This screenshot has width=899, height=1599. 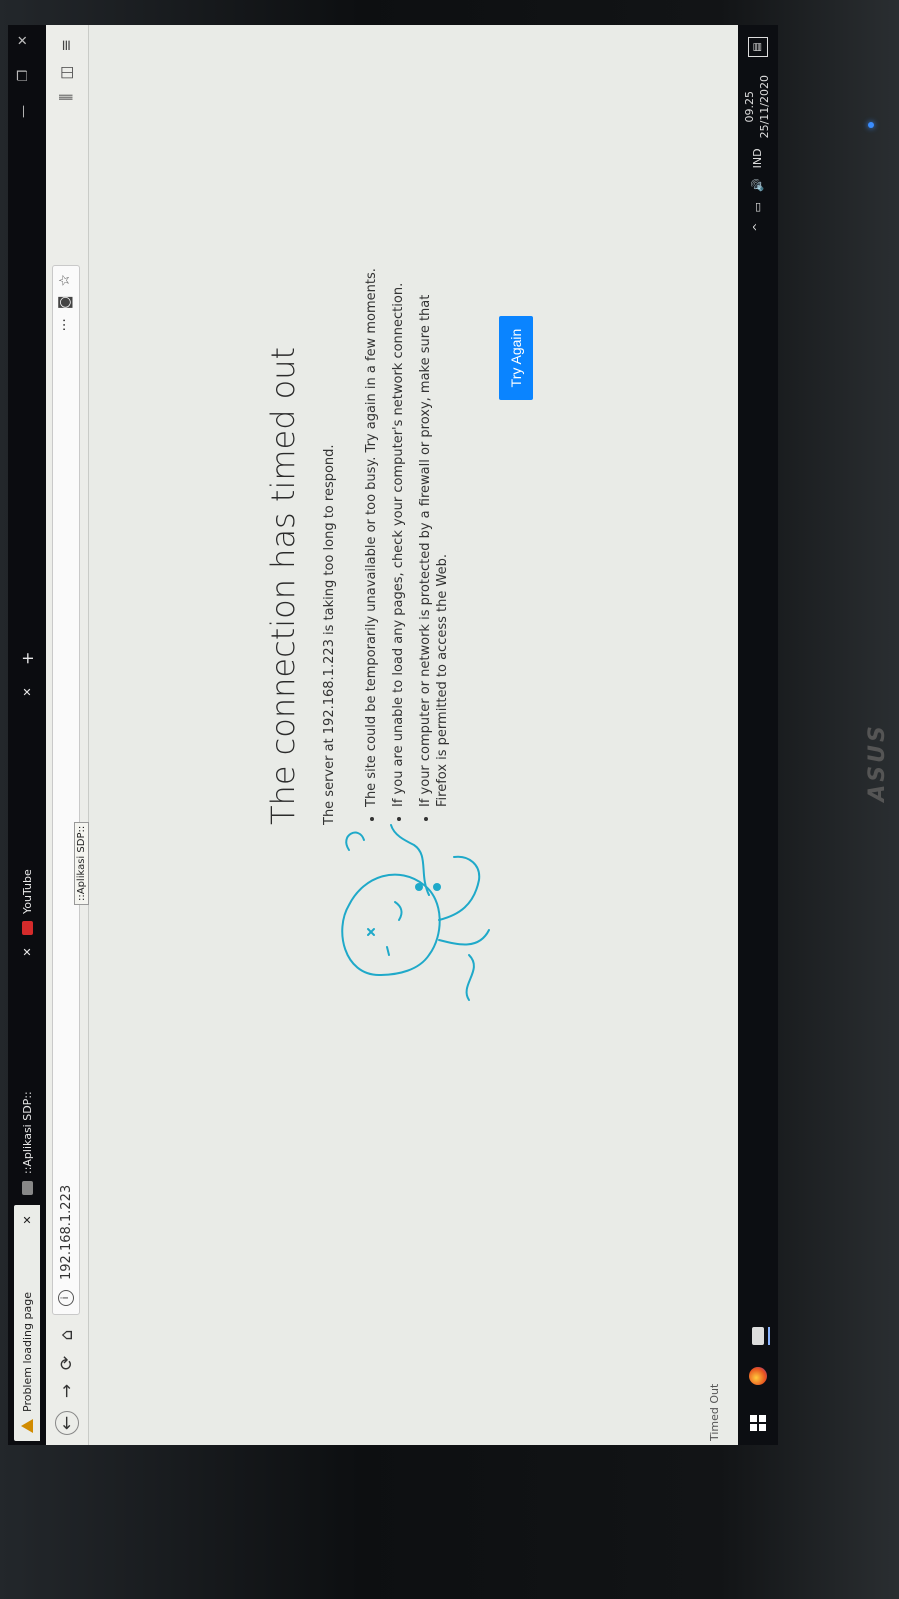 I want to click on youtube-favicon-icon, so click(x=27, y=928).